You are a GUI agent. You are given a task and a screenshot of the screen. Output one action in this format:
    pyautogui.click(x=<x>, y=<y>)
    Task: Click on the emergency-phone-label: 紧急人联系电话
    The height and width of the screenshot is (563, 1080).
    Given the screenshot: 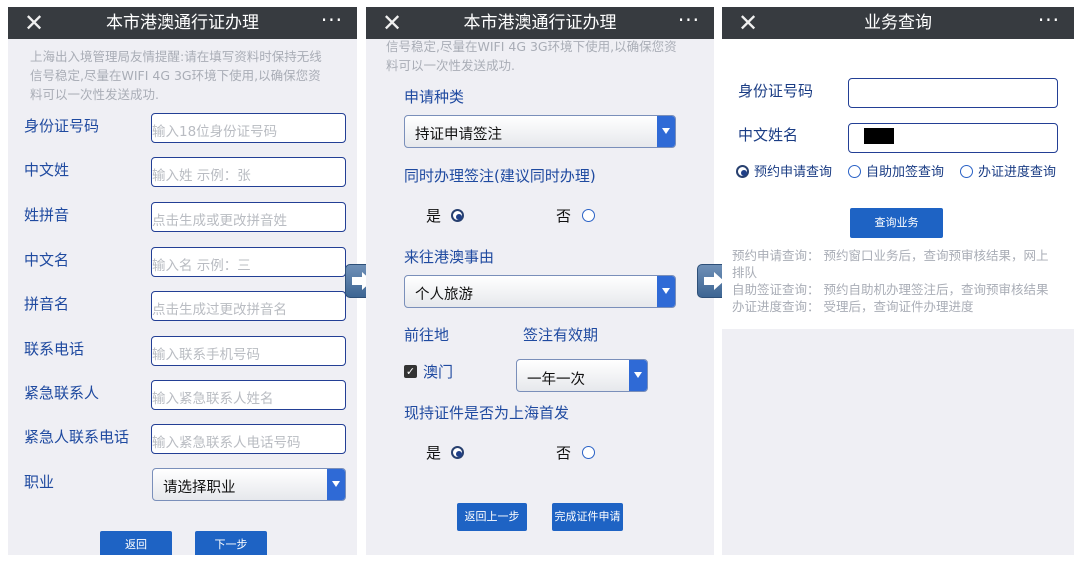 What is the action you would take?
    pyautogui.click(x=77, y=437)
    